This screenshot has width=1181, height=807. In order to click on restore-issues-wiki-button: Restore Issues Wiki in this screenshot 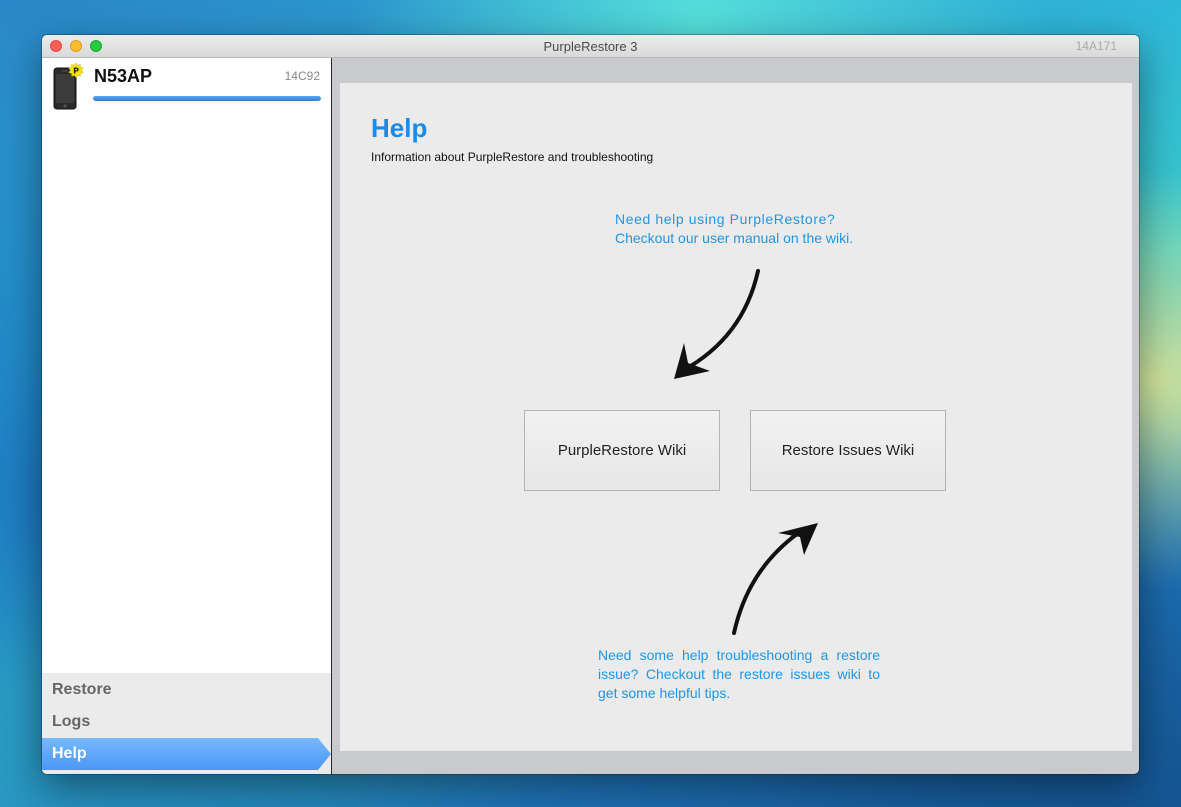, I will do `click(848, 450)`.